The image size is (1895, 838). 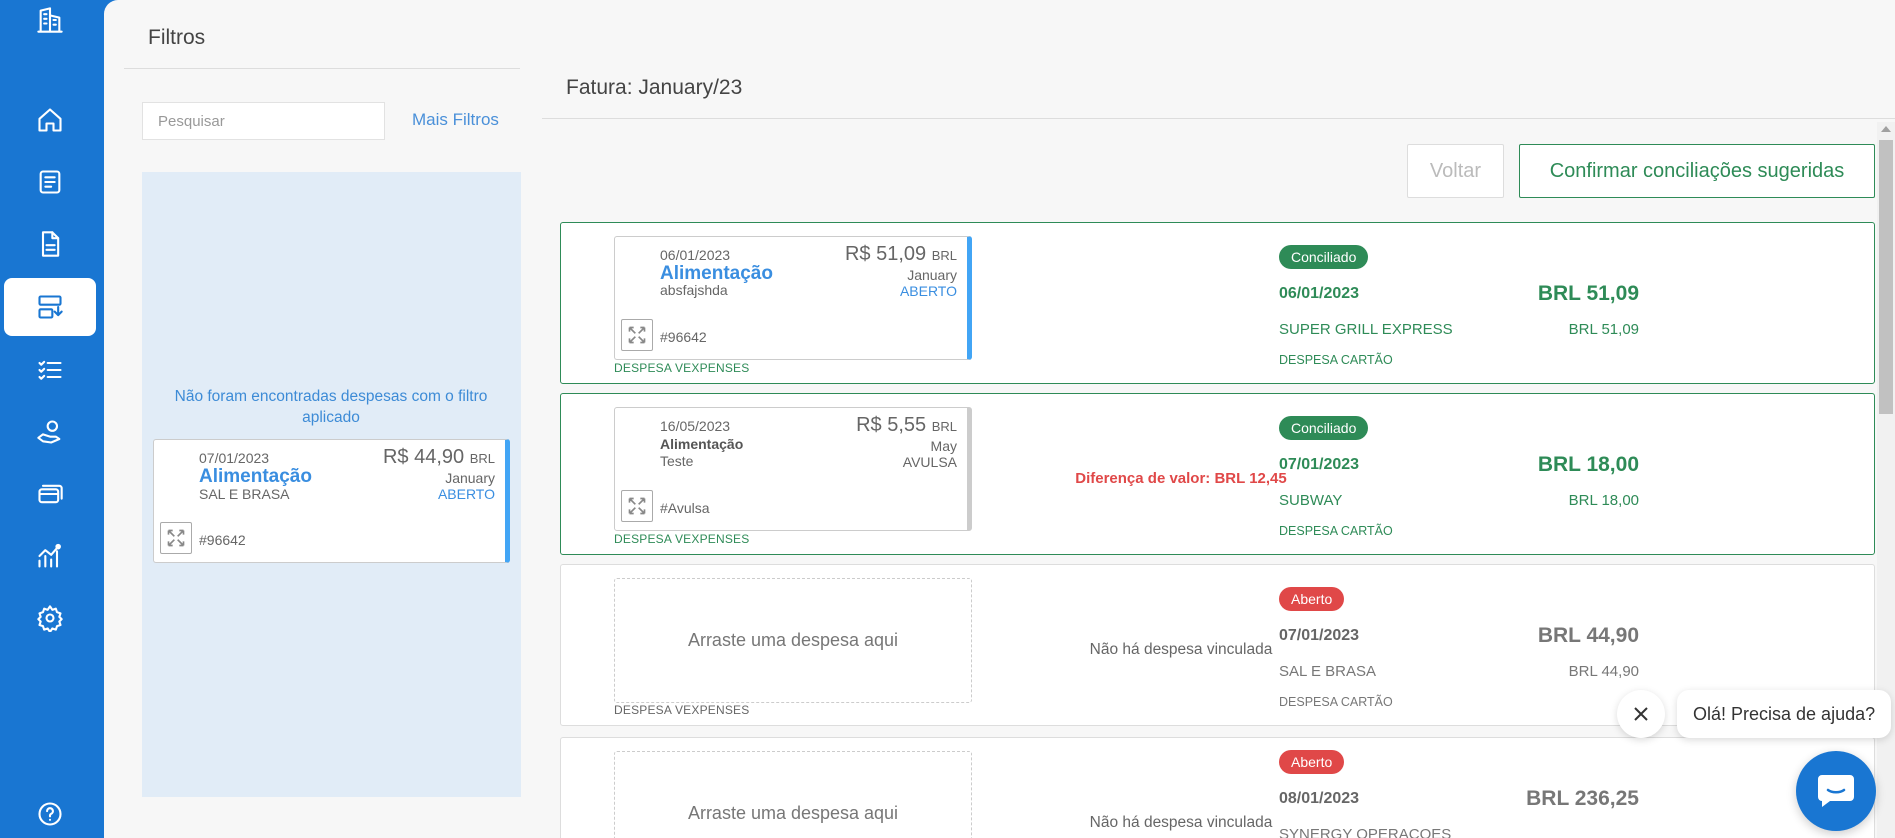 I want to click on expense-amount-value: R$ 44,90, so click(x=423, y=457).